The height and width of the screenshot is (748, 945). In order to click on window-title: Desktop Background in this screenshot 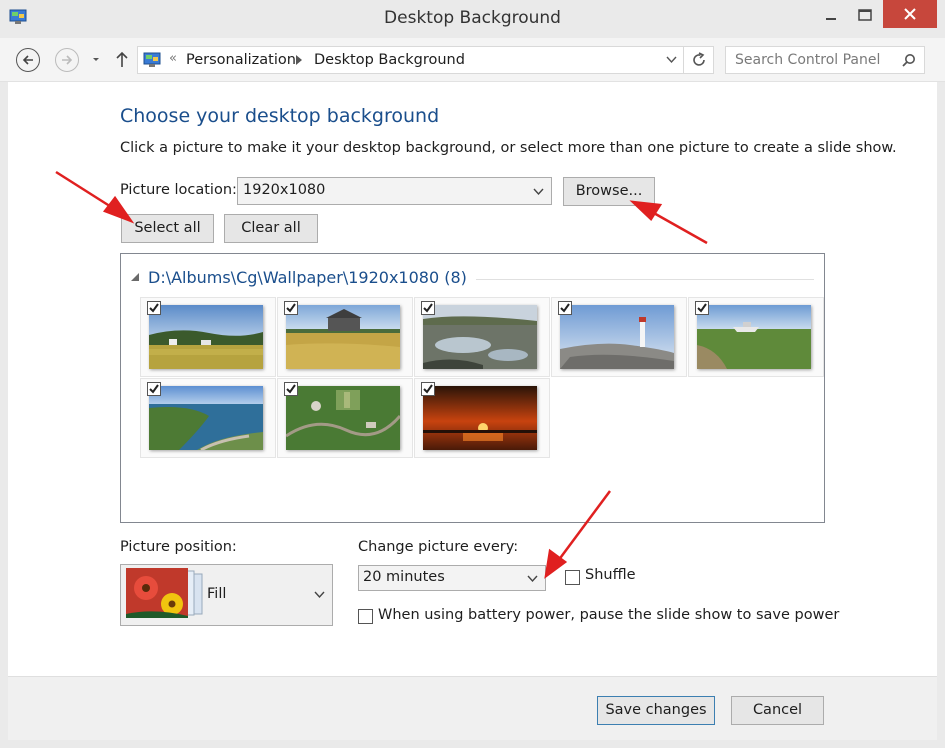, I will do `click(472, 18)`.